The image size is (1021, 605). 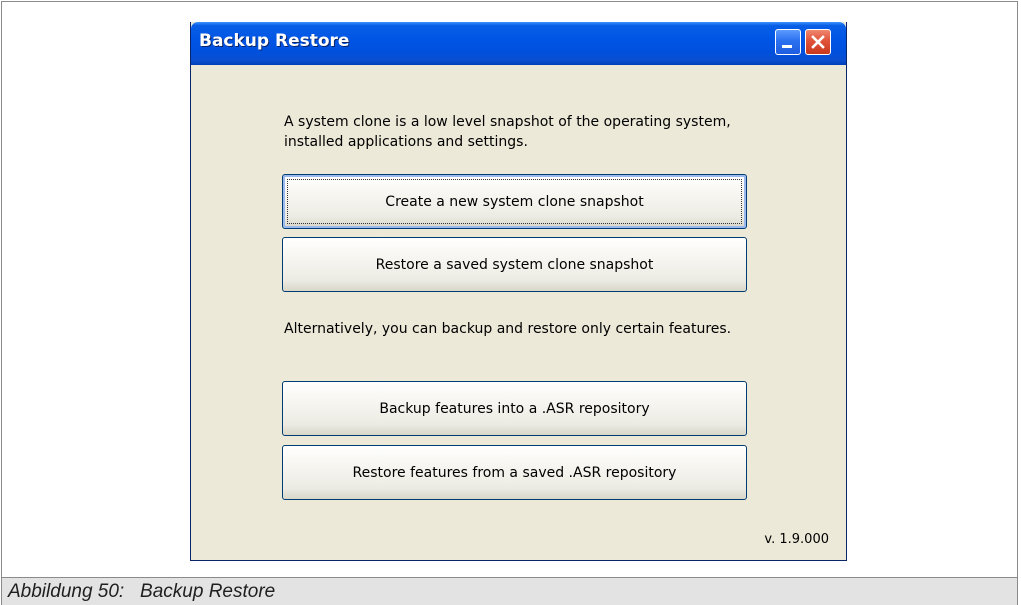 What do you see at coordinates (274, 41) in the screenshot?
I see `window-title: Backup Restore` at bounding box center [274, 41].